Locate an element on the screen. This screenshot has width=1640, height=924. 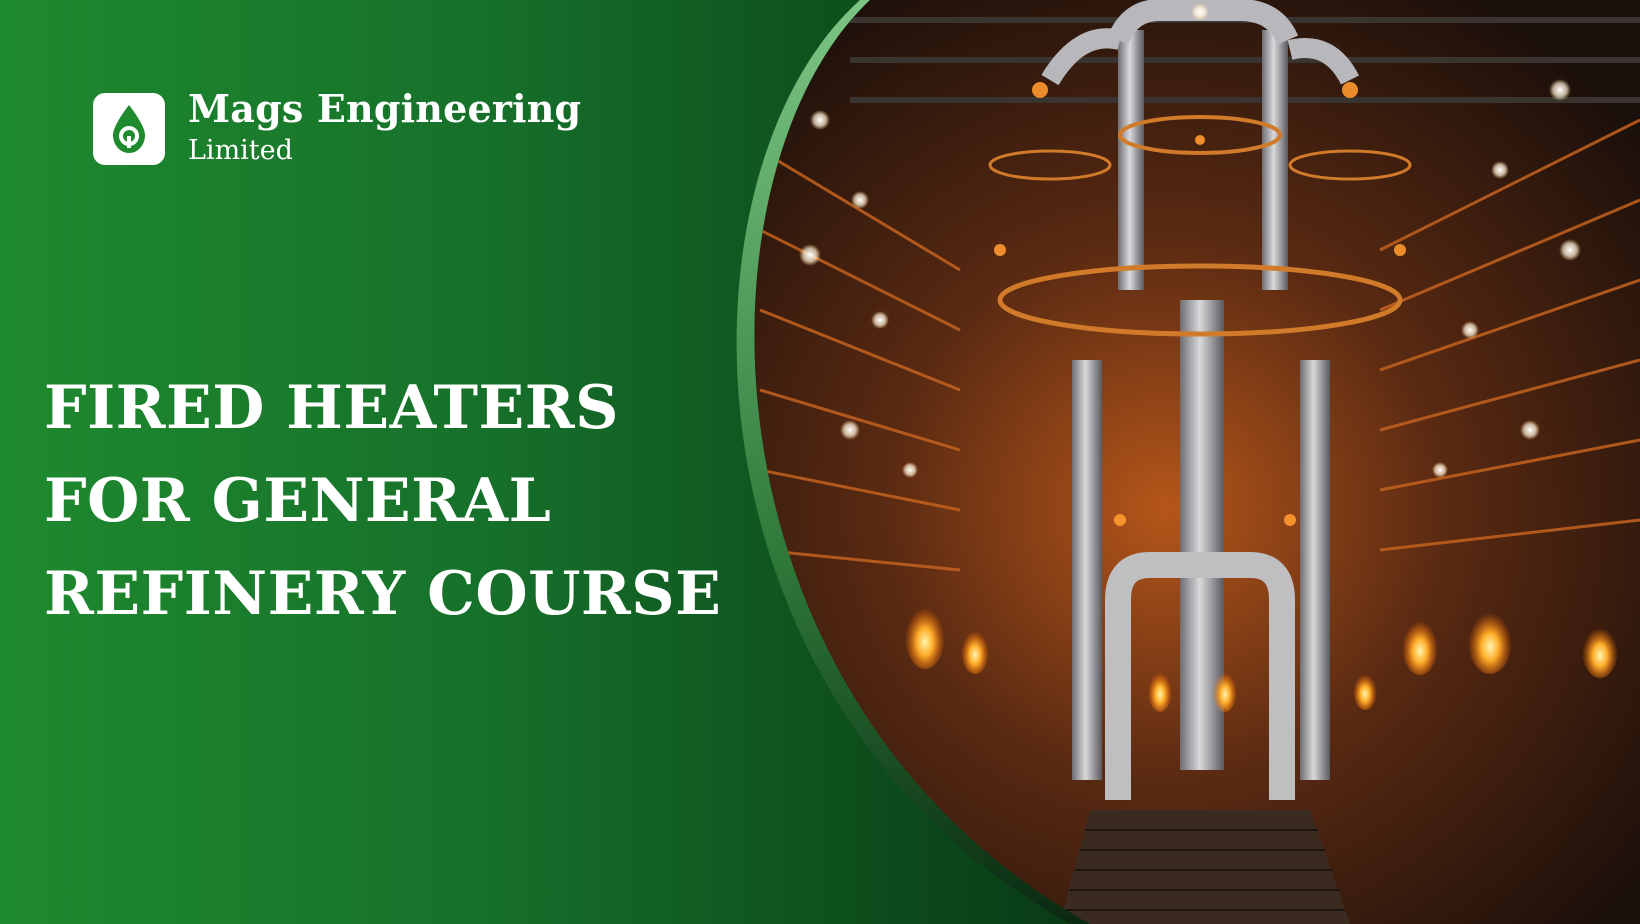
oil-drop-gear-icon is located at coordinates (129, 129).